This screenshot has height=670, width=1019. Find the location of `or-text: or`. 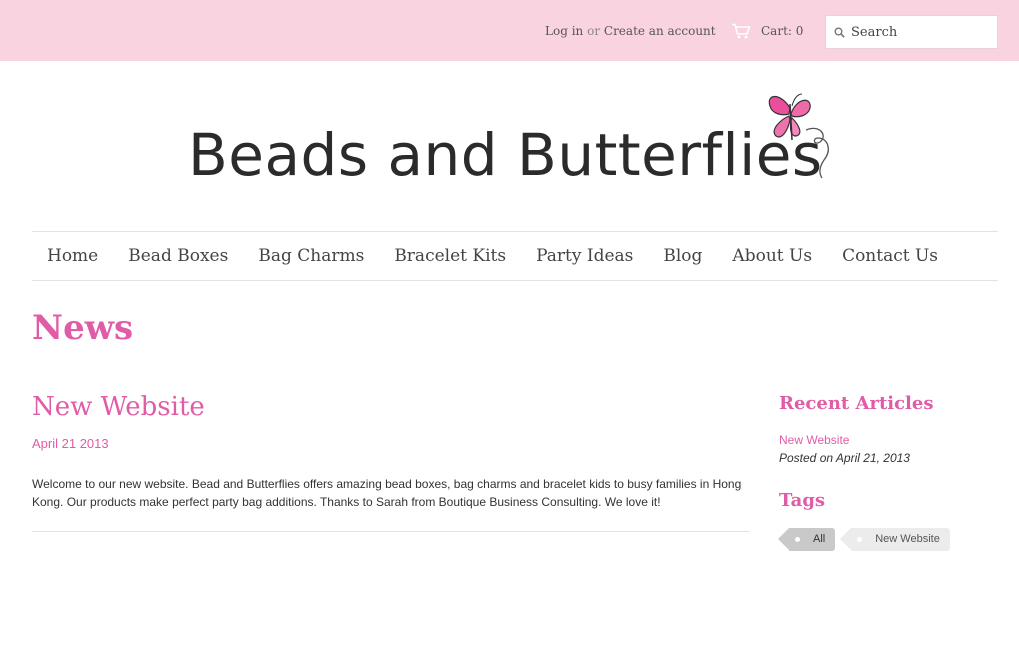

or-text: or is located at coordinates (594, 31).